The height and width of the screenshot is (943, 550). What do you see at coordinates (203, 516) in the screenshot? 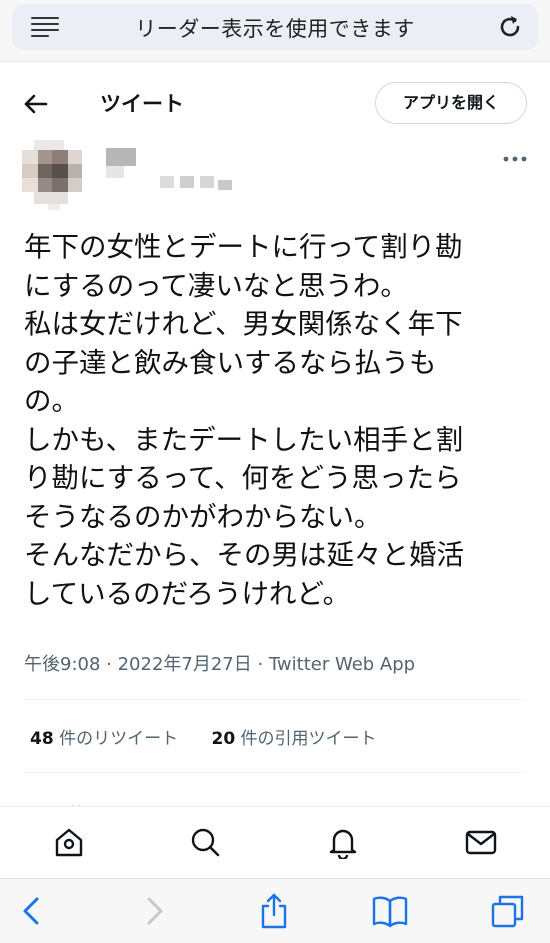
I see `tweet-line: そうなるのかがわからない。` at bounding box center [203, 516].